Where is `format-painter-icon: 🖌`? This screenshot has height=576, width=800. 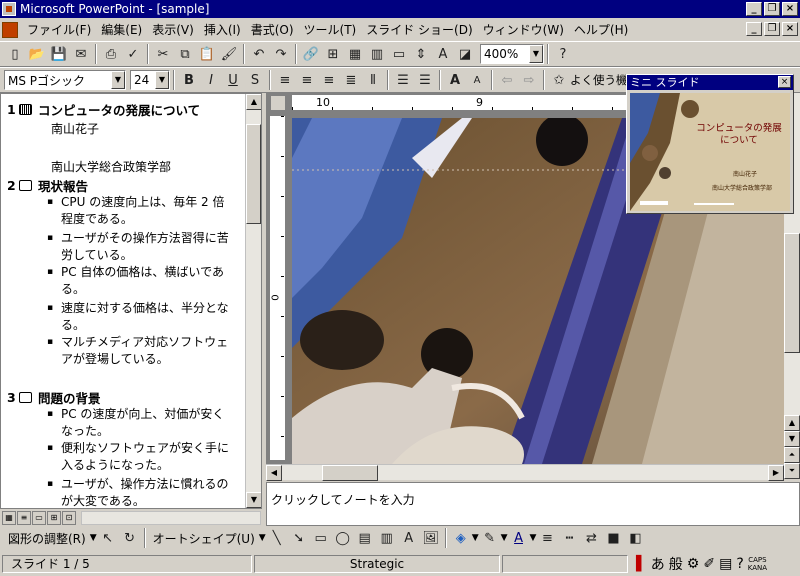 format-painter-icon: 🖌 is located at coordinates (229, 54).